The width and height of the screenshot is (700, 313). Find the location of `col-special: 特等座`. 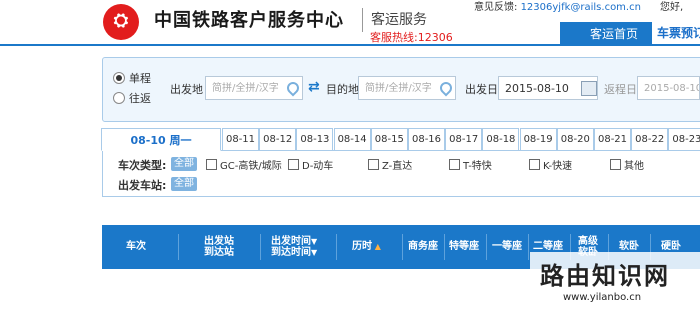

col-special: 特等座 is located at coordinates (464, 246).